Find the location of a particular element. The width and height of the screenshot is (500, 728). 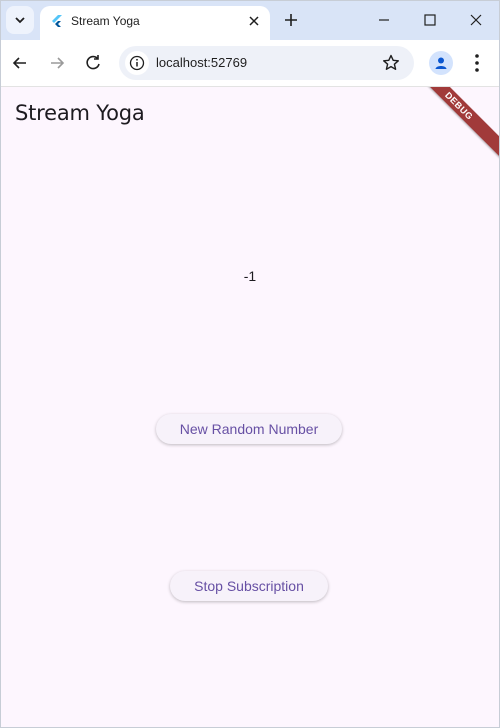

url-text: localhost:52769 is located at coordinates (201, 62).